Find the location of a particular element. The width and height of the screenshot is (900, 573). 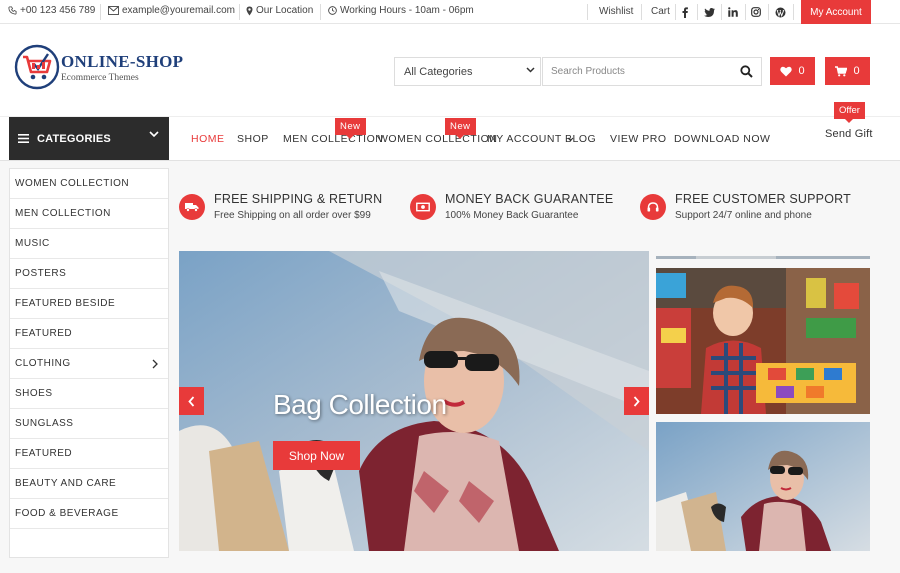

location-info: Our Location is located at coordinates (279, 10).